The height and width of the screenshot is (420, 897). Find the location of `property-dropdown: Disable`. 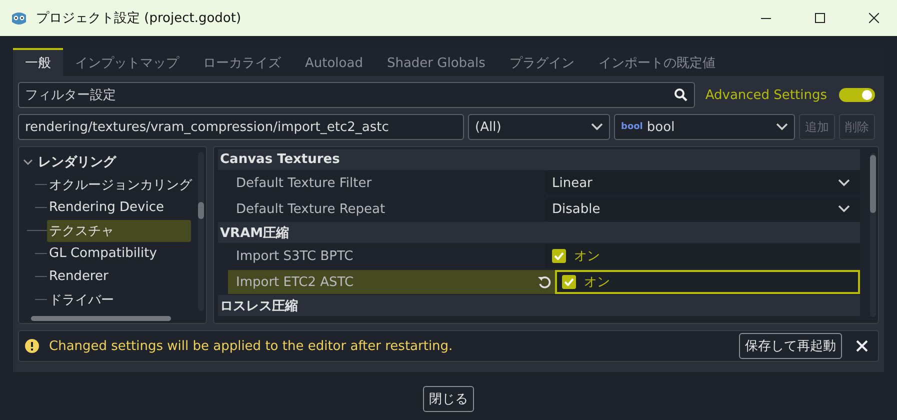

property-dropdown: Disable is located at coordinates (702, 209).